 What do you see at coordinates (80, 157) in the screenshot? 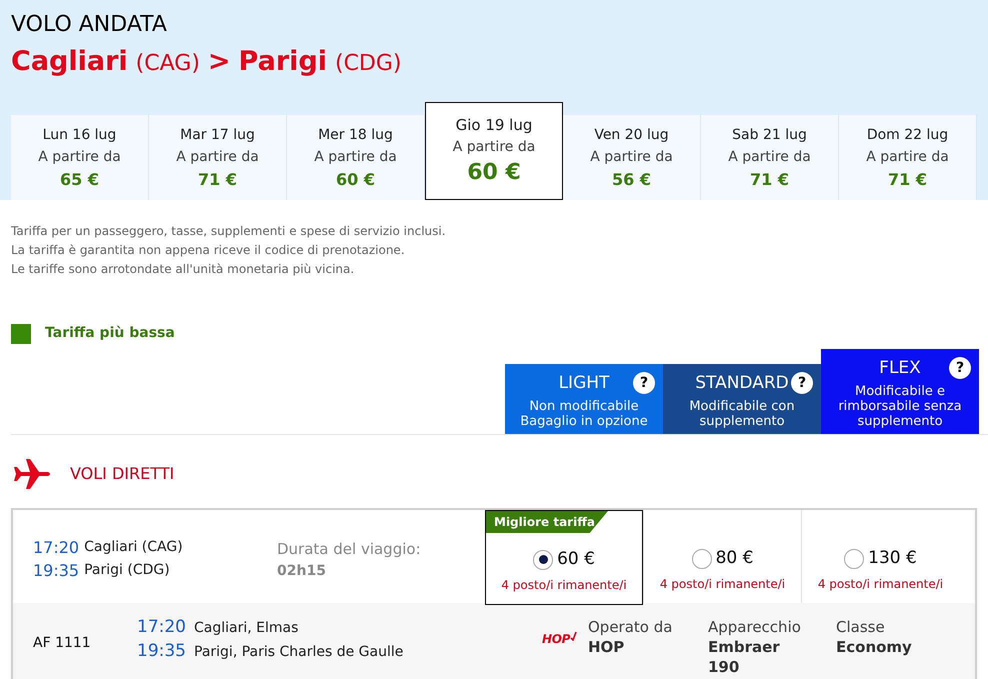
I see `date-tab: Lun 16 lug A partire da 65 €` at bounding box center [80, 157].